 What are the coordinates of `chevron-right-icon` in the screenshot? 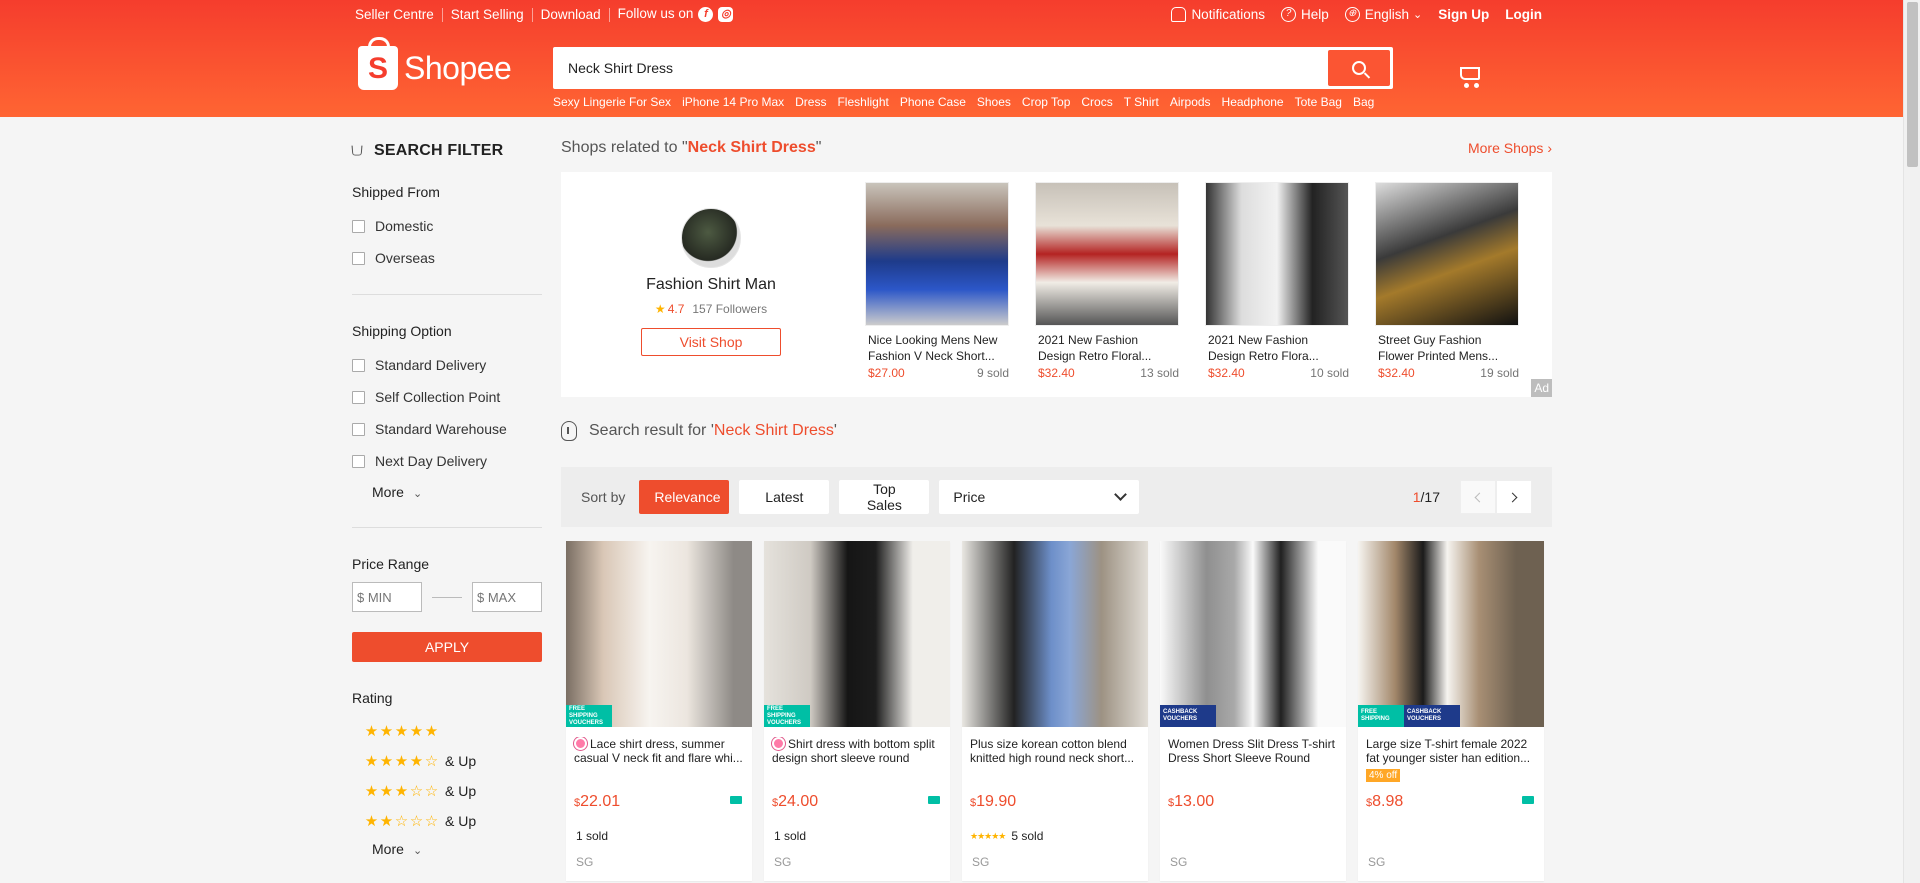 It's located at (1512, 497).